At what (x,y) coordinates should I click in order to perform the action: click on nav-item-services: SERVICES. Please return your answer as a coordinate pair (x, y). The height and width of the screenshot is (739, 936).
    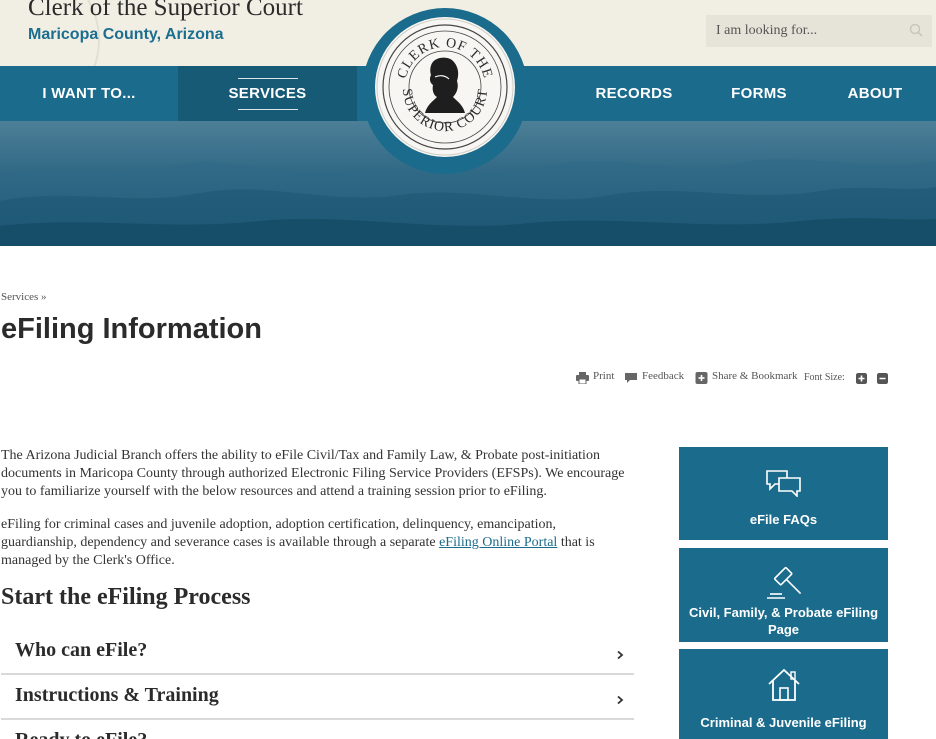
    Looking at the image, I should click on (267, 93).